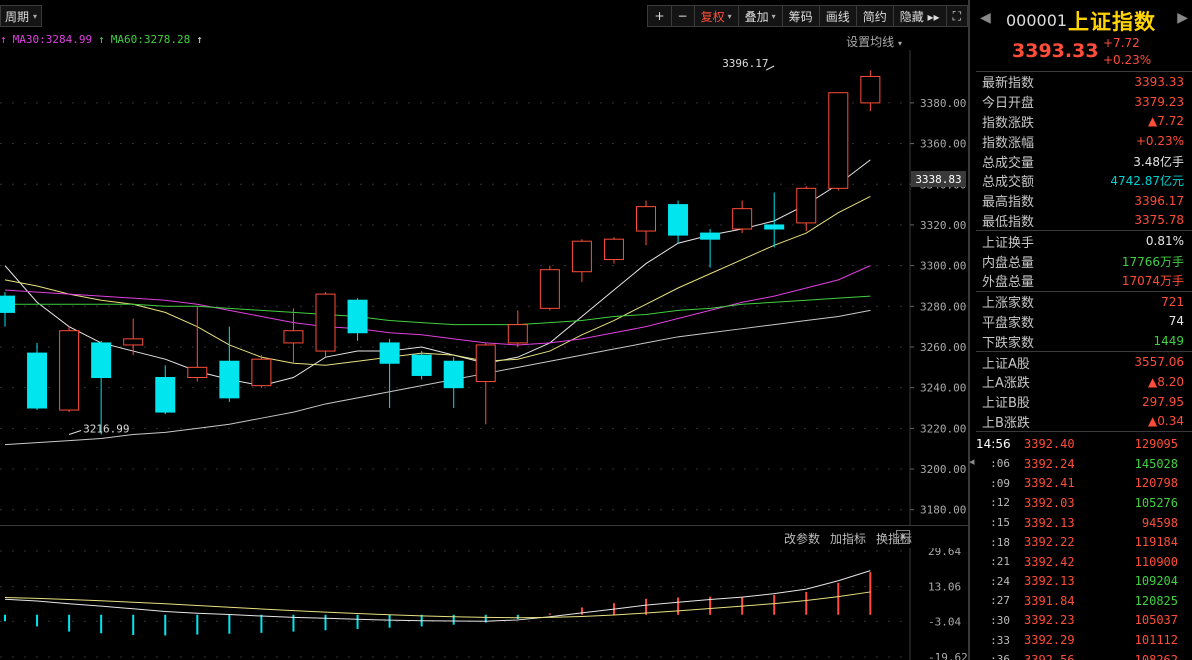 The width and height of the screenshot is (1192, 660). What do you see at coordinates (1008, 304) in the screenshot?
I see `quote-label: 上涨家数` at bounding box center [1008, 304].